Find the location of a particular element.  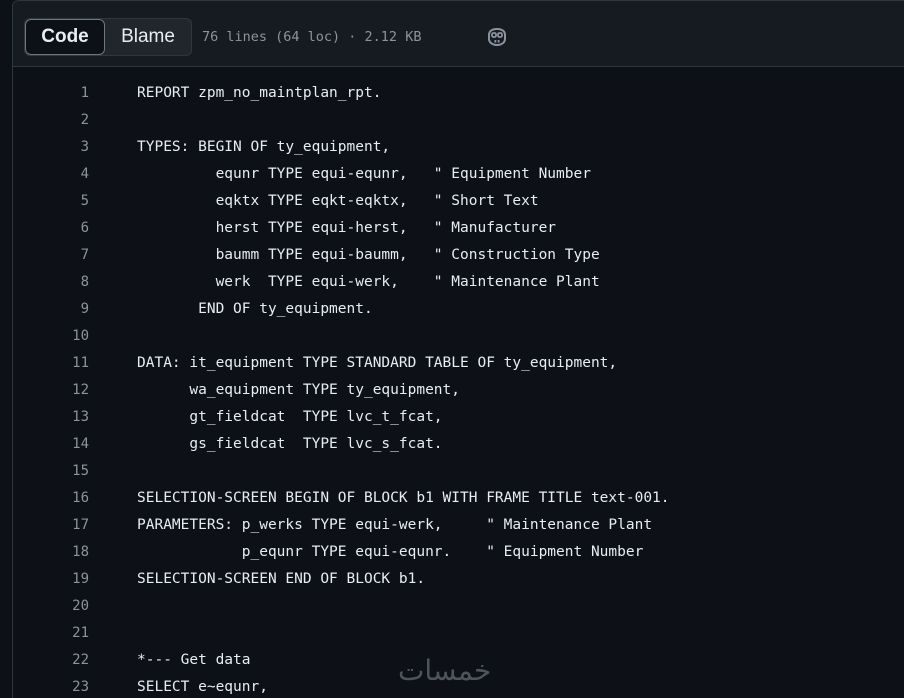

code-line: 15 is located at coordinates (458, 471).